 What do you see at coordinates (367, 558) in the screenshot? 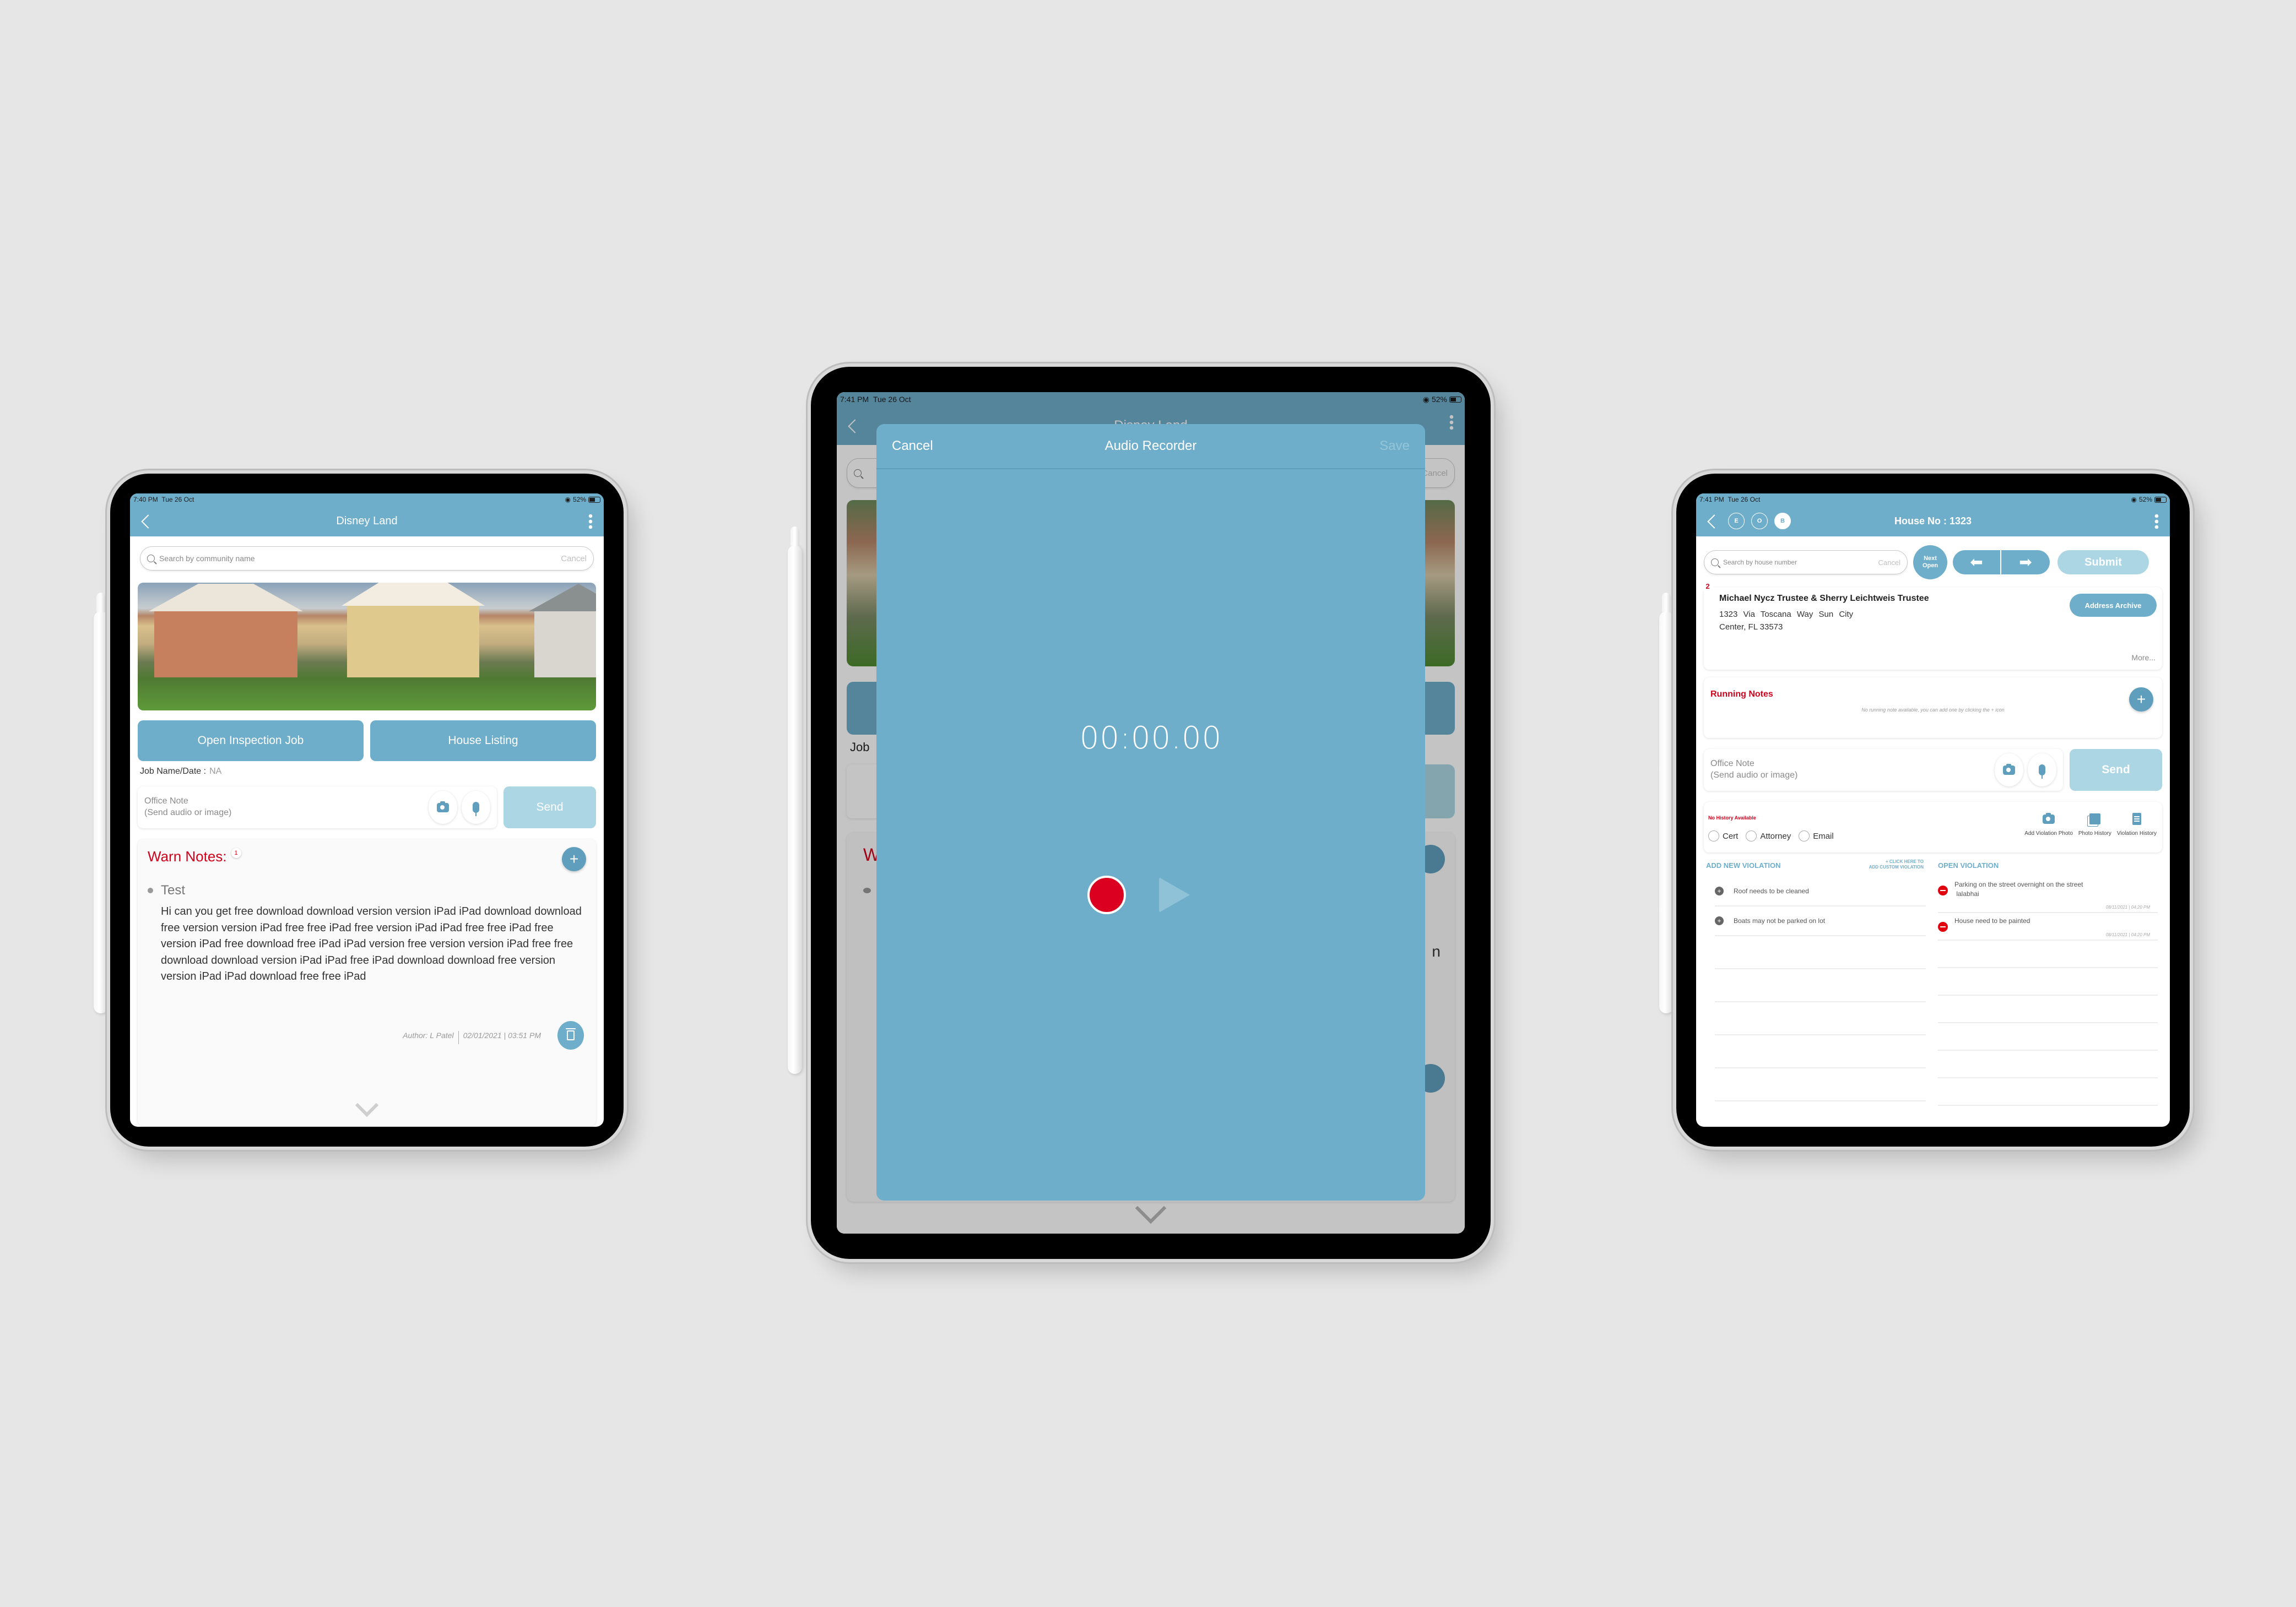
I see `community-search-input: Search by community name Cancel` at bounding box center [367, 558].